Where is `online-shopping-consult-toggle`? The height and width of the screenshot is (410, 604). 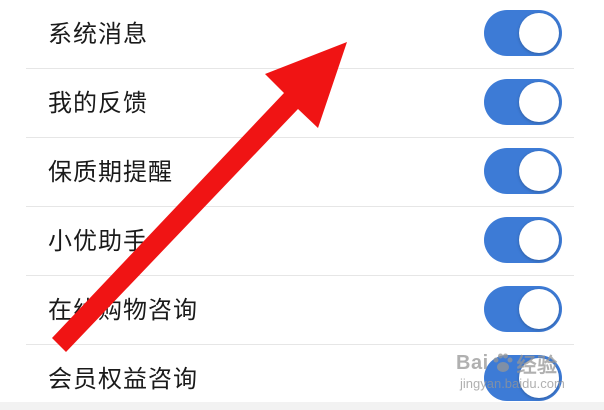 online-shopping-consult-toggle is located at coordinates (523, 309).